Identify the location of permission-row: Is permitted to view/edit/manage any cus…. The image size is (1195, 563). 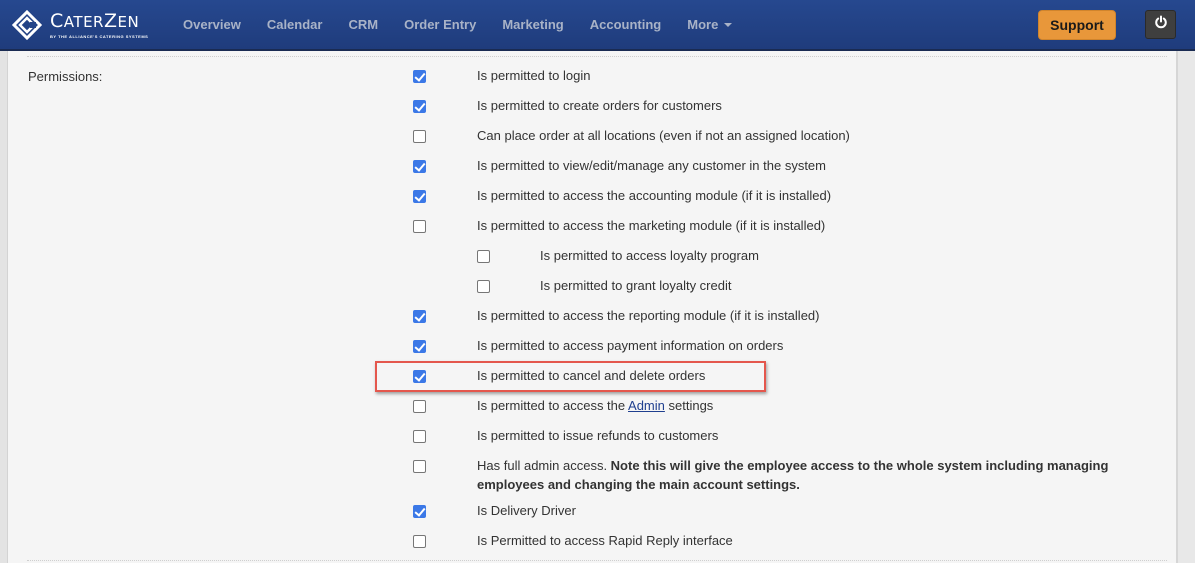
(592, 167).